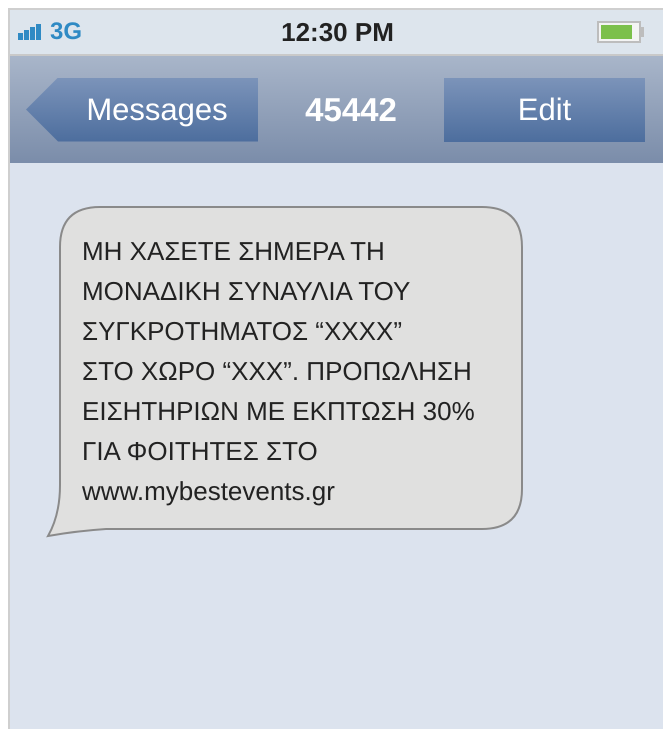  Describe the element at coordinates (351, 109) in the screenshot. I see `conversation-title: 45442` at that location.